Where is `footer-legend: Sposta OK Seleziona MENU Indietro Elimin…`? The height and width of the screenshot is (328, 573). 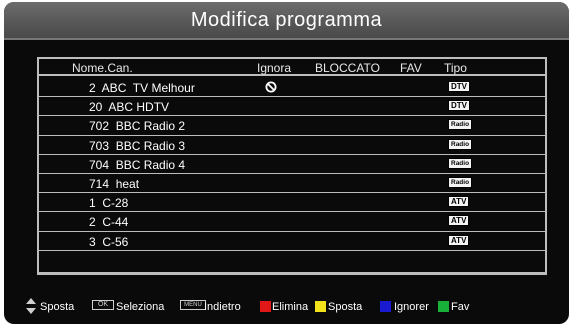
footer-legend: Sposta OK Seleziona MENU Indietro Elimin… is located at coordinates (286, 307).